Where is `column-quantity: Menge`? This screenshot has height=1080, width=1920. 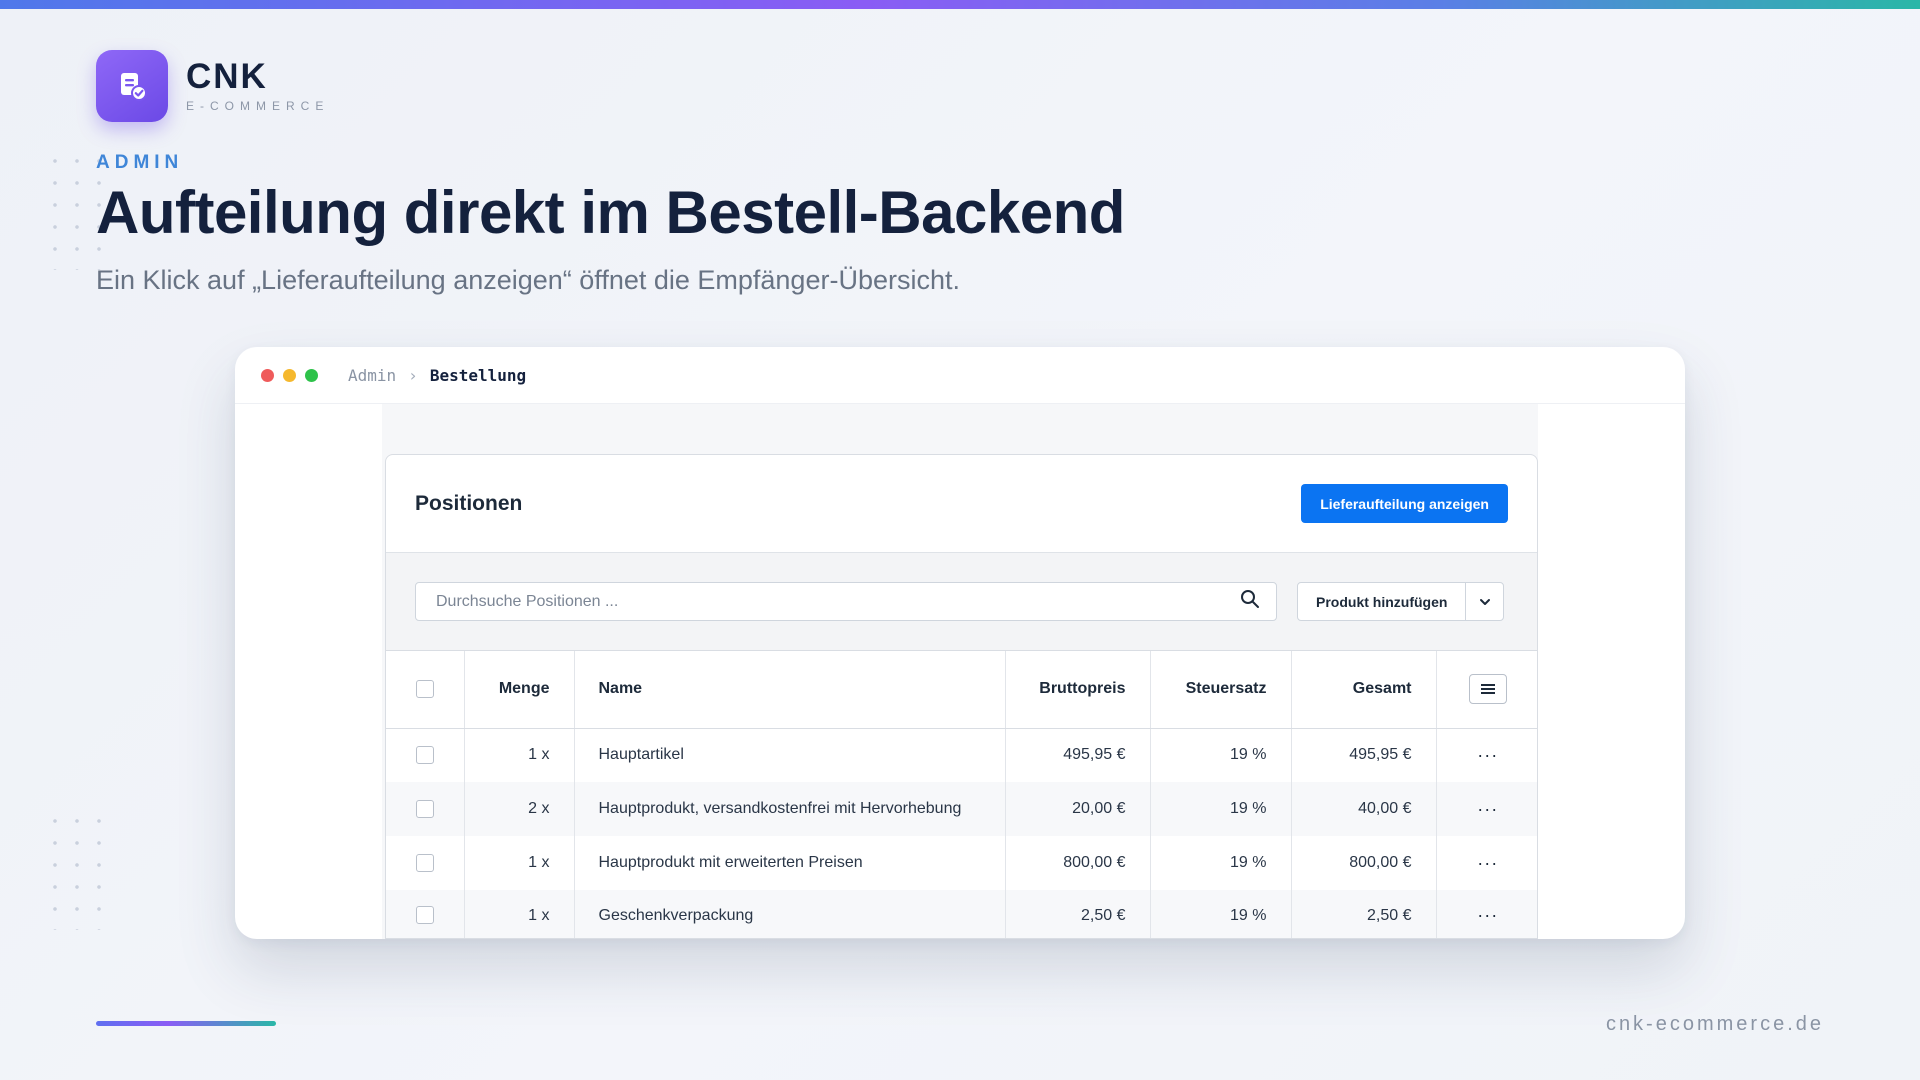 column-quantity: Menge is located at coordinates (519, 690).